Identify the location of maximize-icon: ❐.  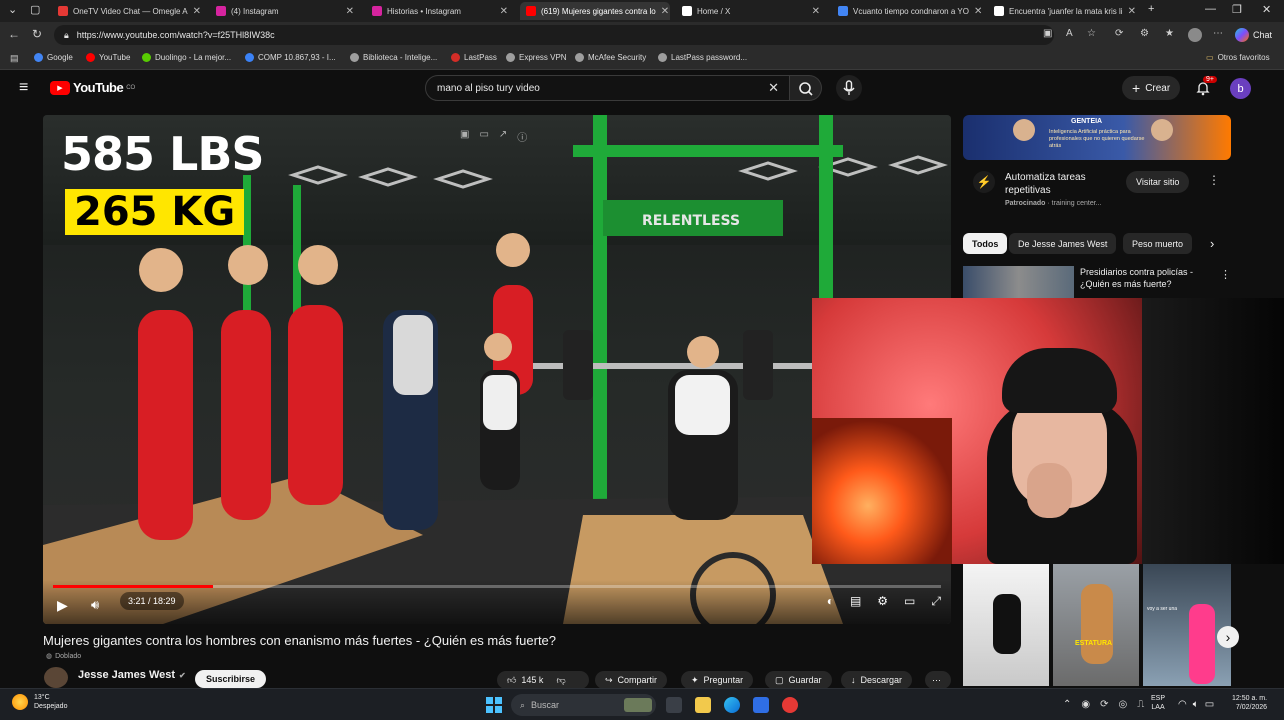
(1237, 9).